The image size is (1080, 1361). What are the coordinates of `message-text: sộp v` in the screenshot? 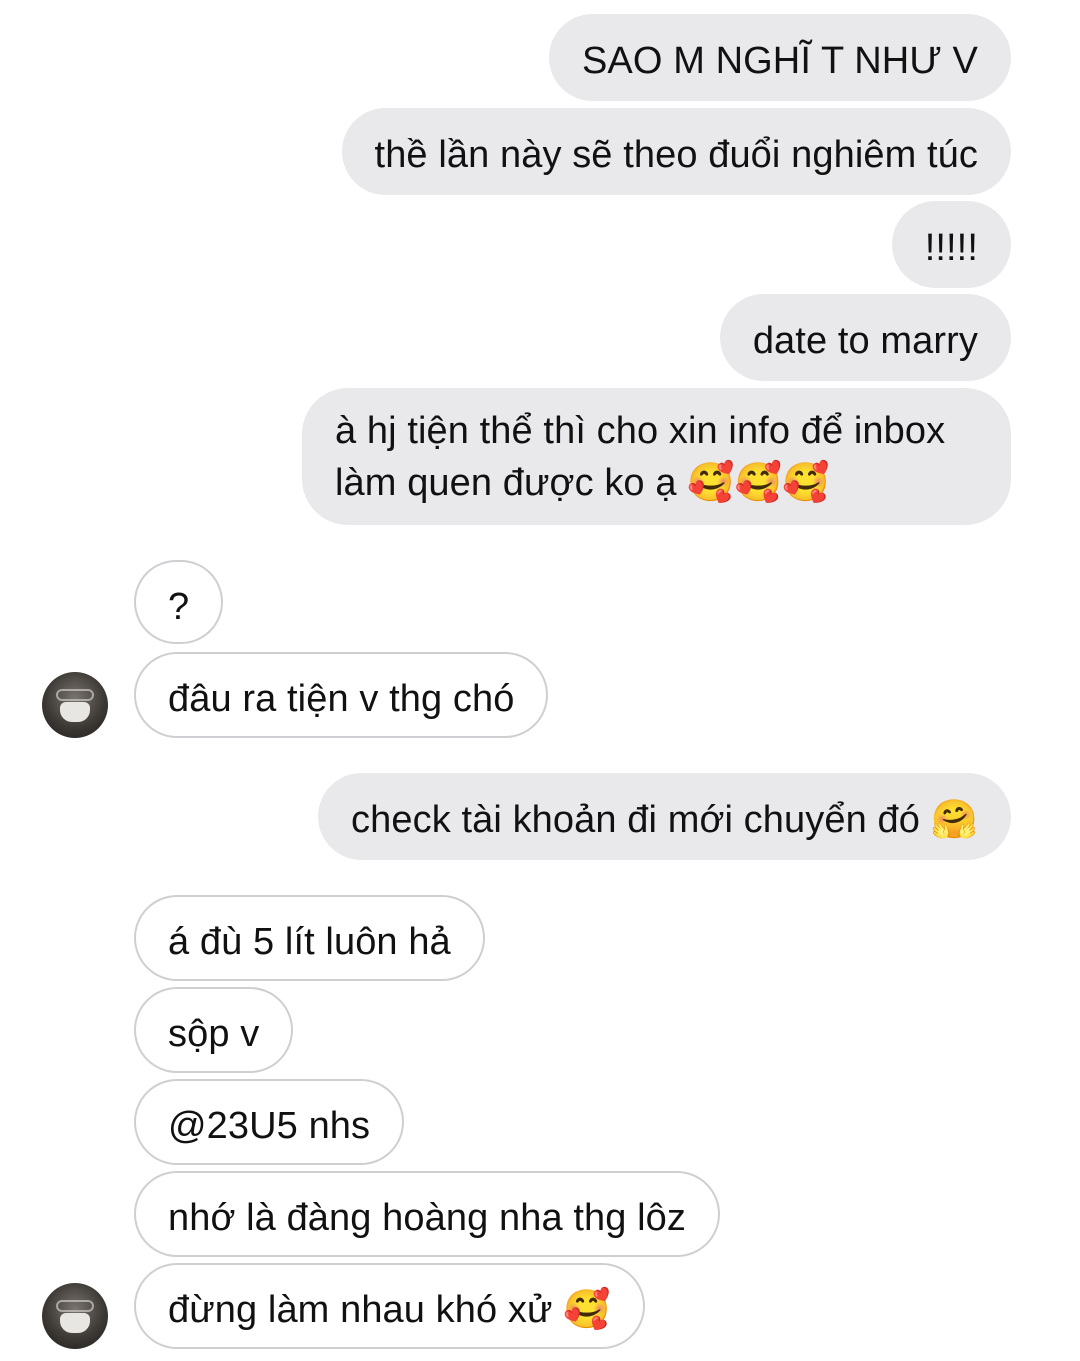 It's located at (214, 1034).